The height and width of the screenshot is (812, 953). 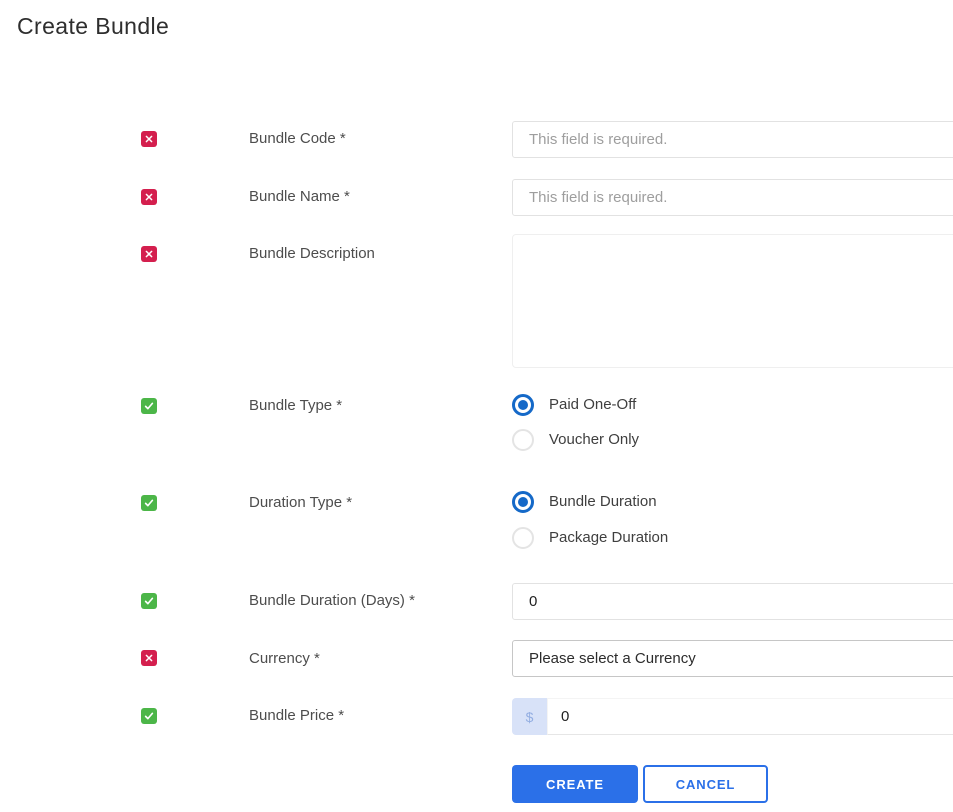 I want to click on bundle-type-label: Bundle Type *, so click(x=296, y=405).